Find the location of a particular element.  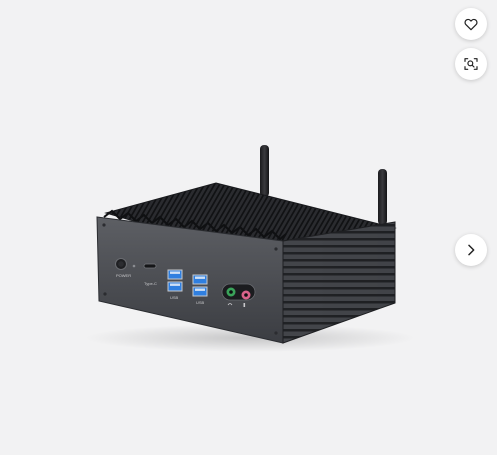

scan-search-icon is located at coordinates (471, 64).